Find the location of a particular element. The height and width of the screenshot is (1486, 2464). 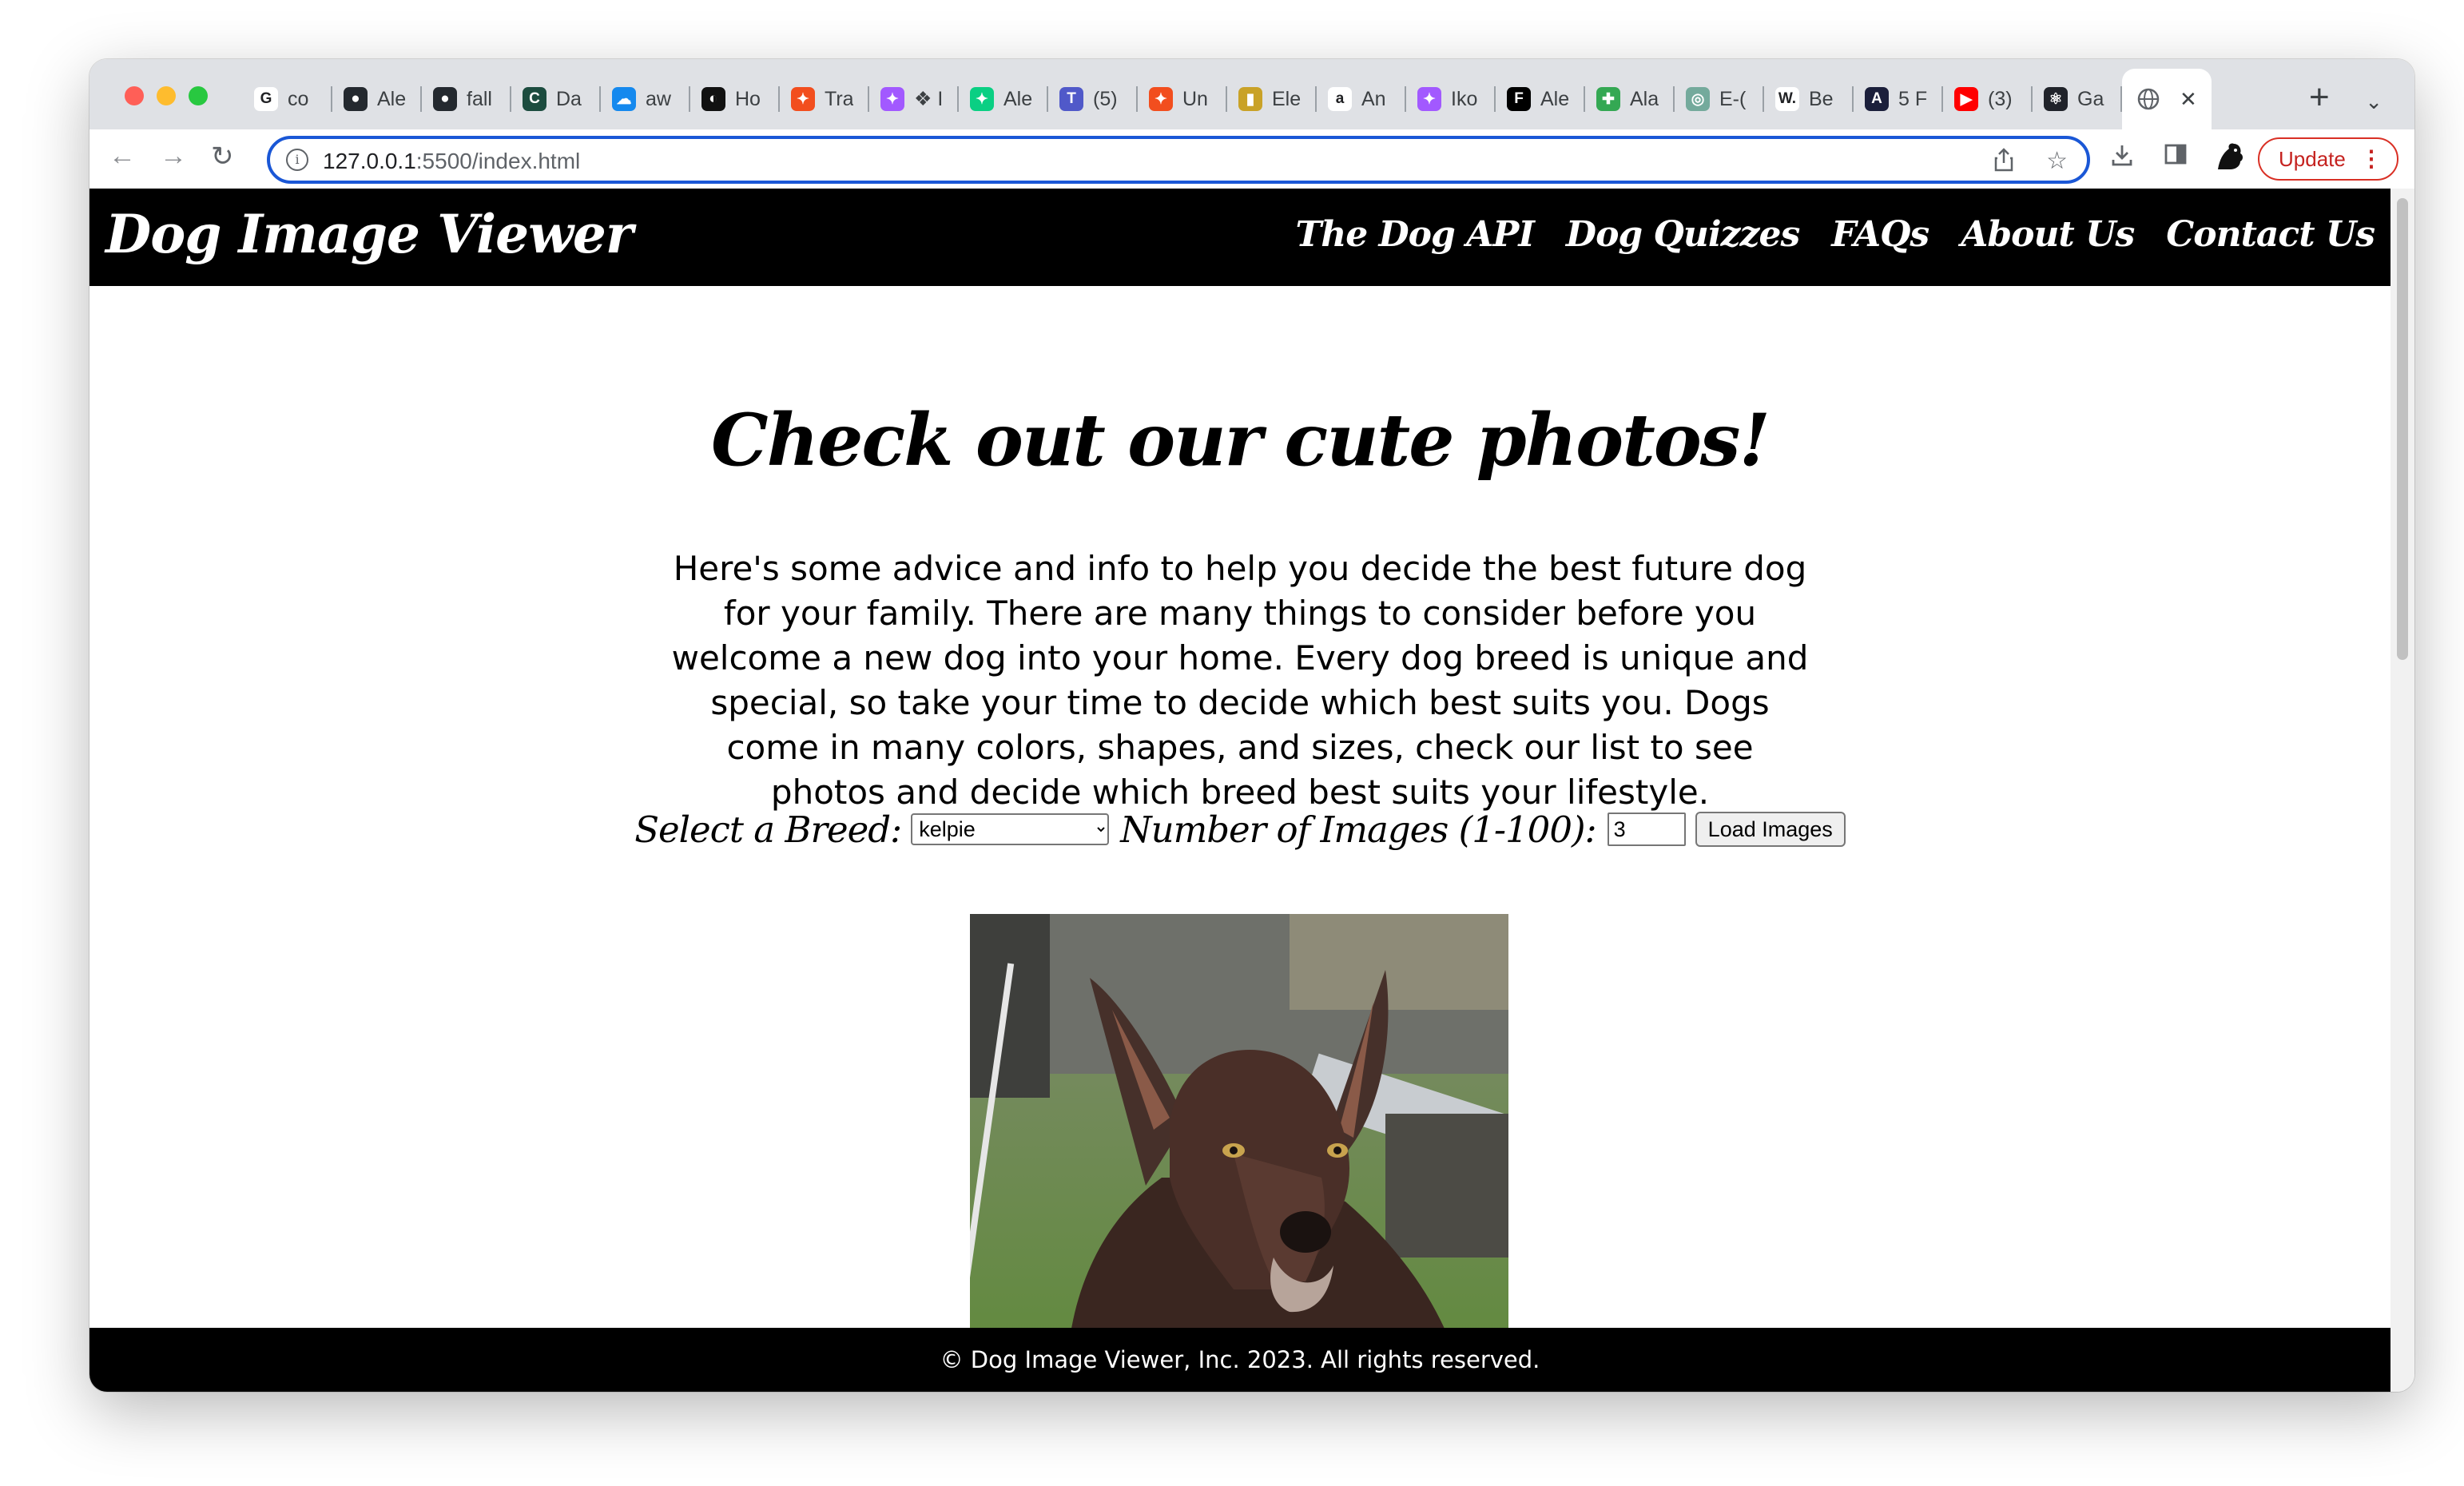

menu-dots-icon: ⋮ is located at coordinates (2372, 159).